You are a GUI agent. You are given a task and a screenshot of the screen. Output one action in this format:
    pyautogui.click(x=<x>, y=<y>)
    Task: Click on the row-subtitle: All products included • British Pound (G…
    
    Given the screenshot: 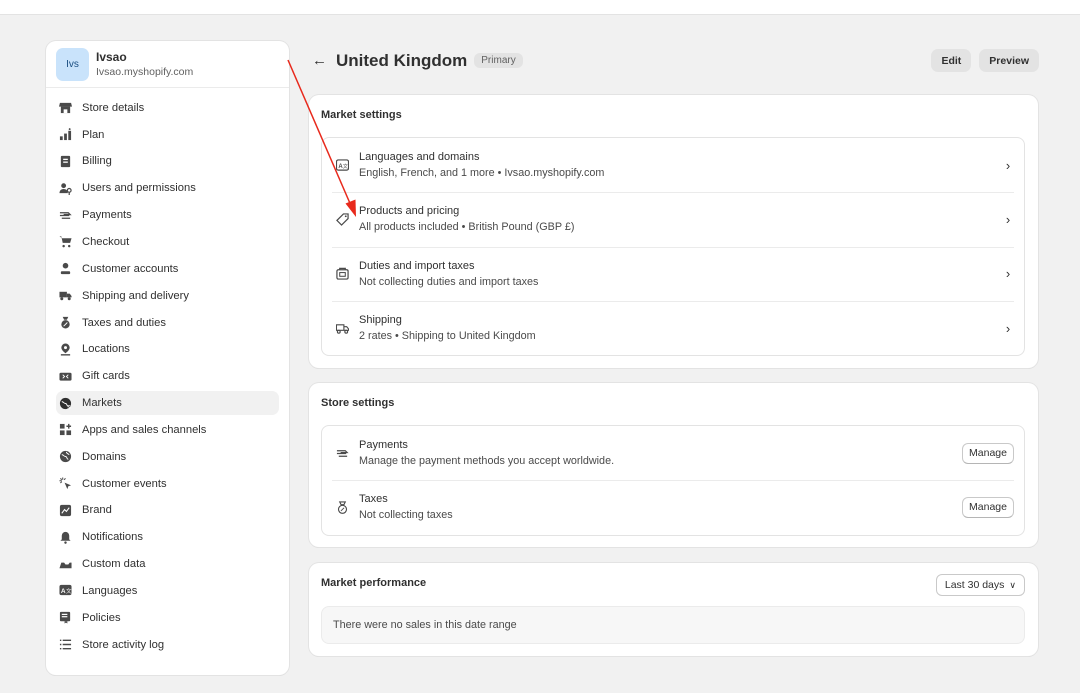 What is the action you would take?
    pyautogui.click(x=467, y=227)
    